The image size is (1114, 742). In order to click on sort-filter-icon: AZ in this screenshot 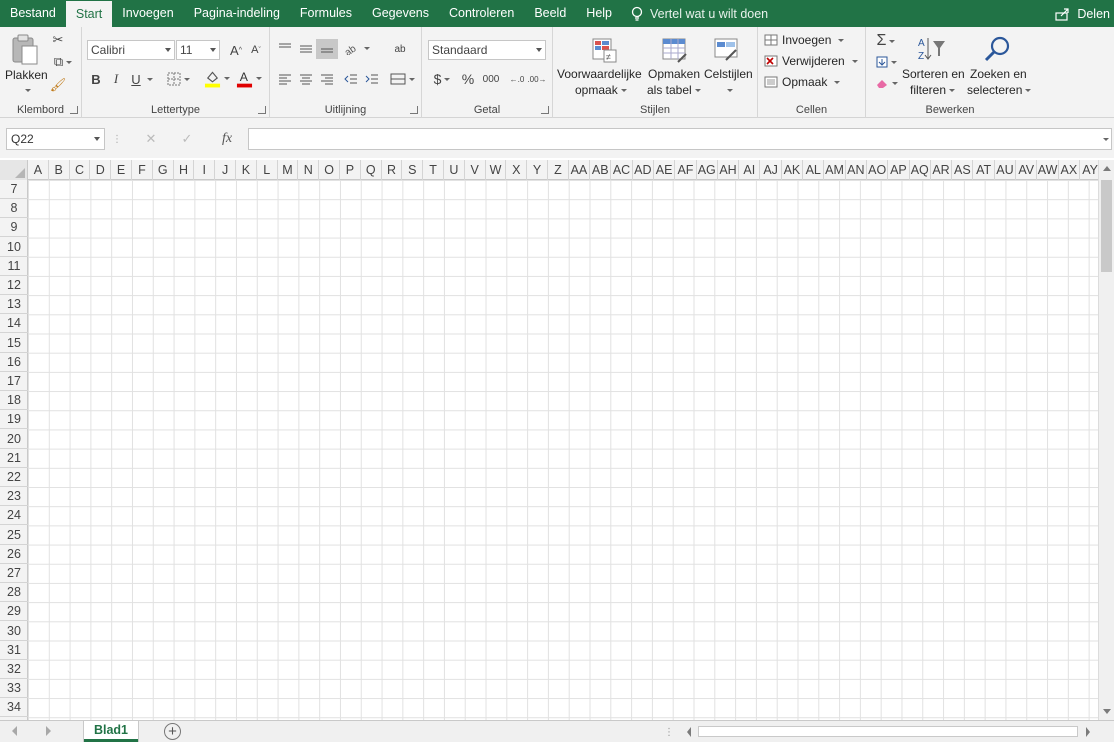, I will do `click(932, 49)`.